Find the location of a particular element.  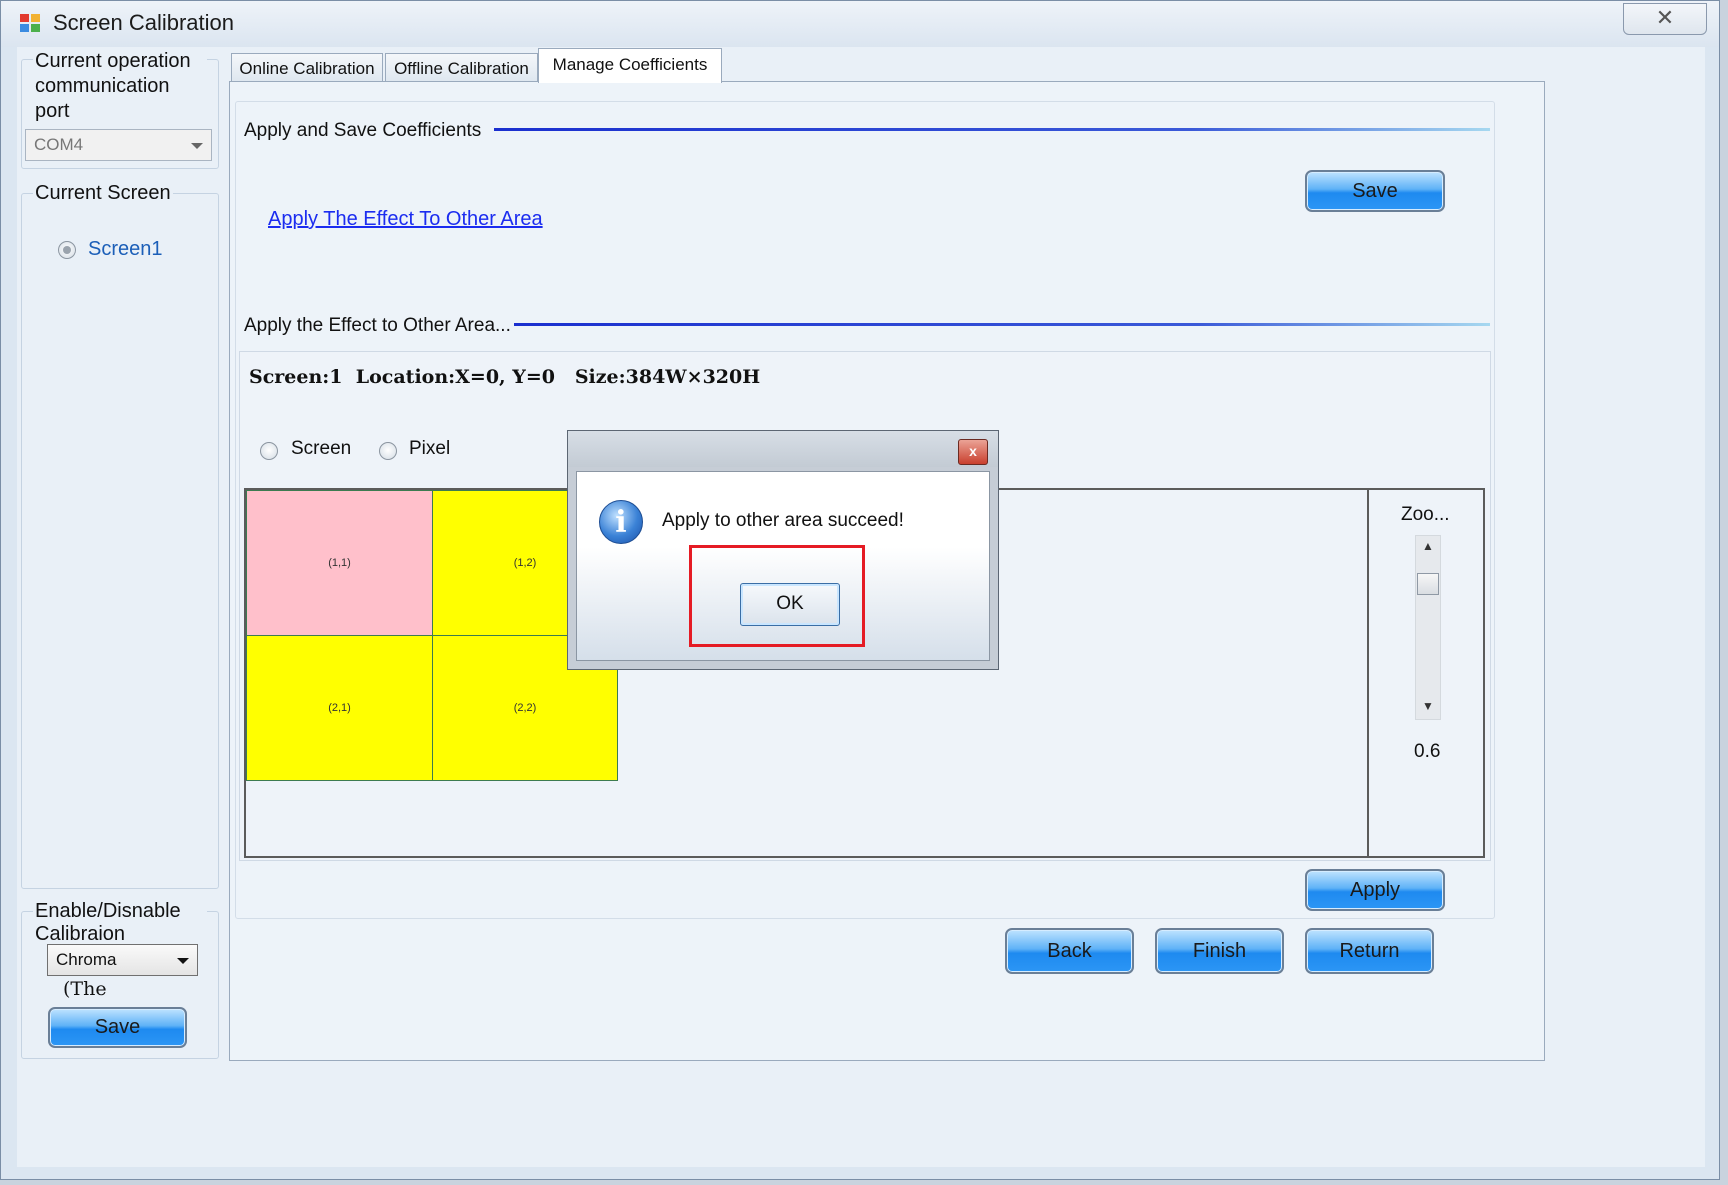

mode-screen-label: Screen is located at coordinates (321, 449).